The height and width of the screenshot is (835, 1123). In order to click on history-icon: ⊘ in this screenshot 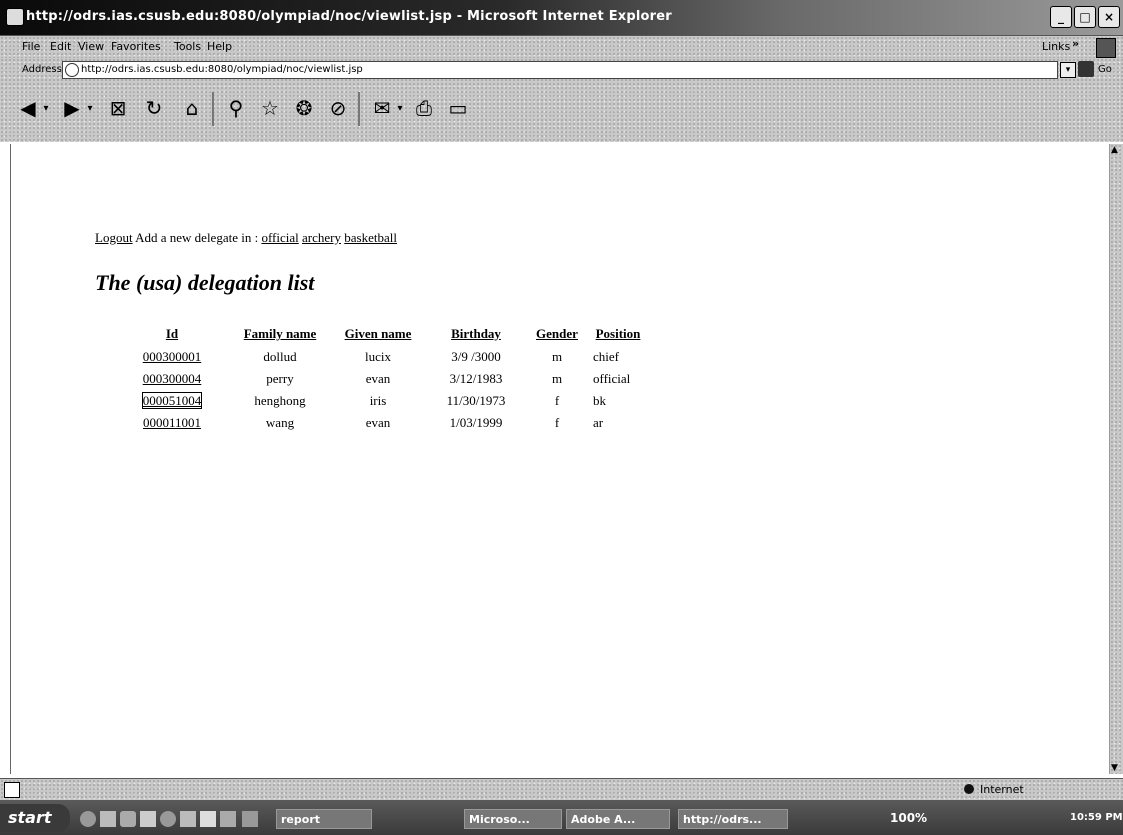, I will do `click(338, 108)`.